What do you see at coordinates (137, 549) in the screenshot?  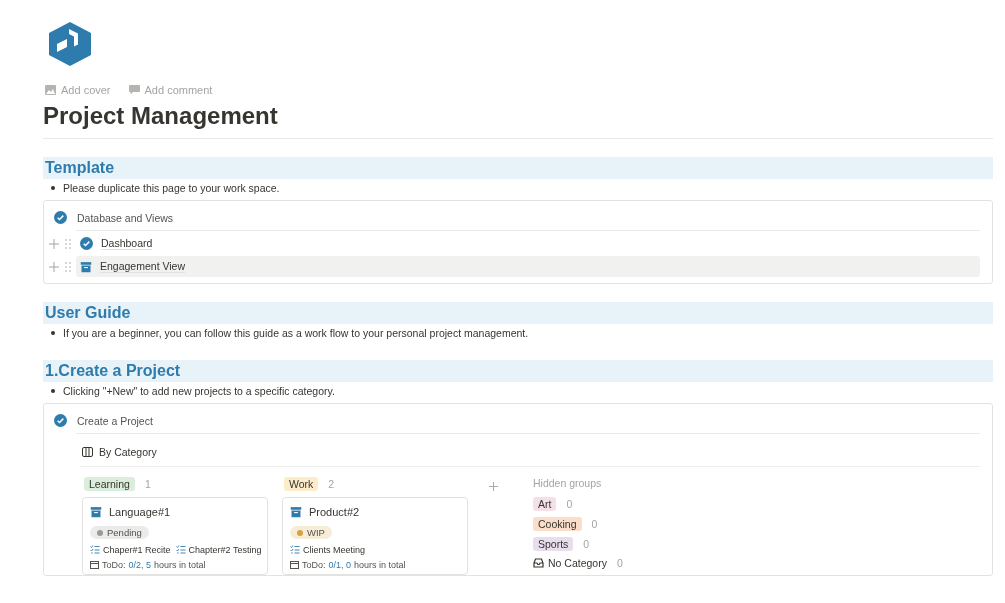 I see `task-link: Chaper#1 Recite` at bounding box center [137, 549].